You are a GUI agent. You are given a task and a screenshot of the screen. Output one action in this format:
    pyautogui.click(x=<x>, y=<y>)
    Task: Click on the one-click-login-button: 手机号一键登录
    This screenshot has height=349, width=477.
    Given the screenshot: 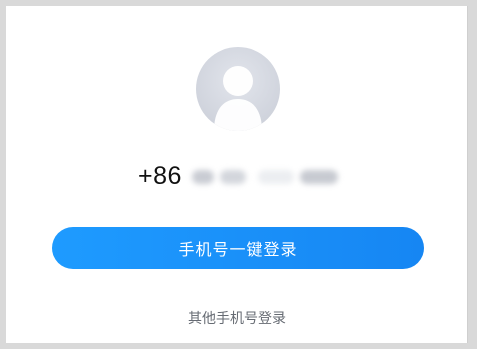 What is the action you would take?
    pyautogui.click(x=238, y=248)
    